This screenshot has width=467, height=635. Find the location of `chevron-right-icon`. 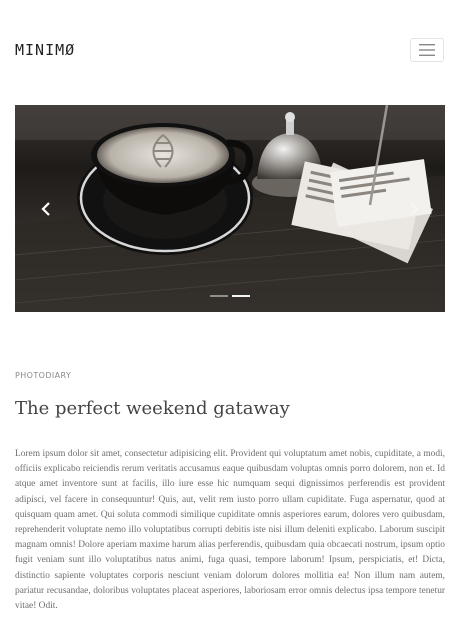

chevron-right-icon is located at coordinates (414, 209).